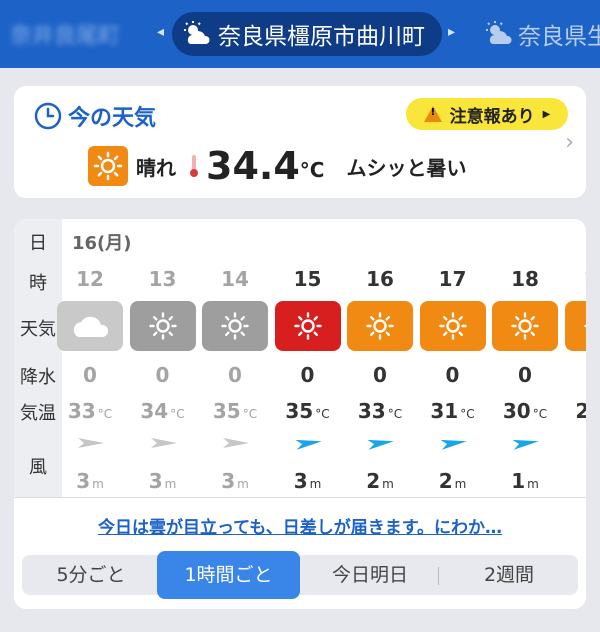 The image size is (600, 632). Describe the element at coordinates (525, 411) in the screenshot. I see `temp-value: 30 °C` at that location.